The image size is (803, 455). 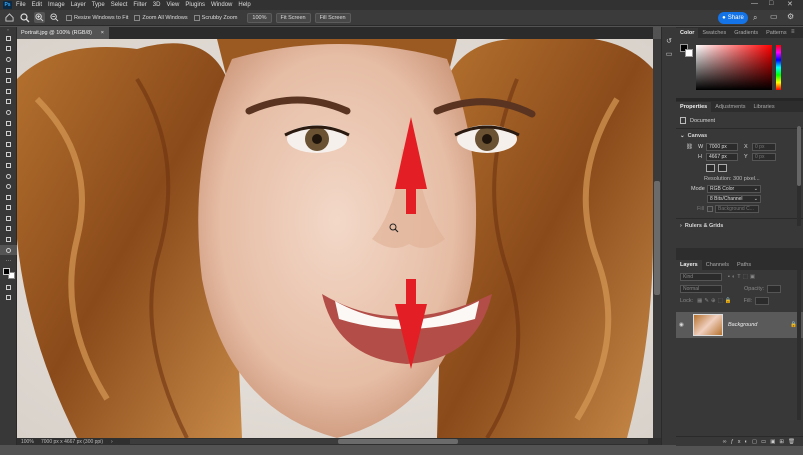 What do you see at coordinates (734, 189) in the screenshot?
I see `mode-select: RGB Color ⌄` at bounding box center [734, 189].